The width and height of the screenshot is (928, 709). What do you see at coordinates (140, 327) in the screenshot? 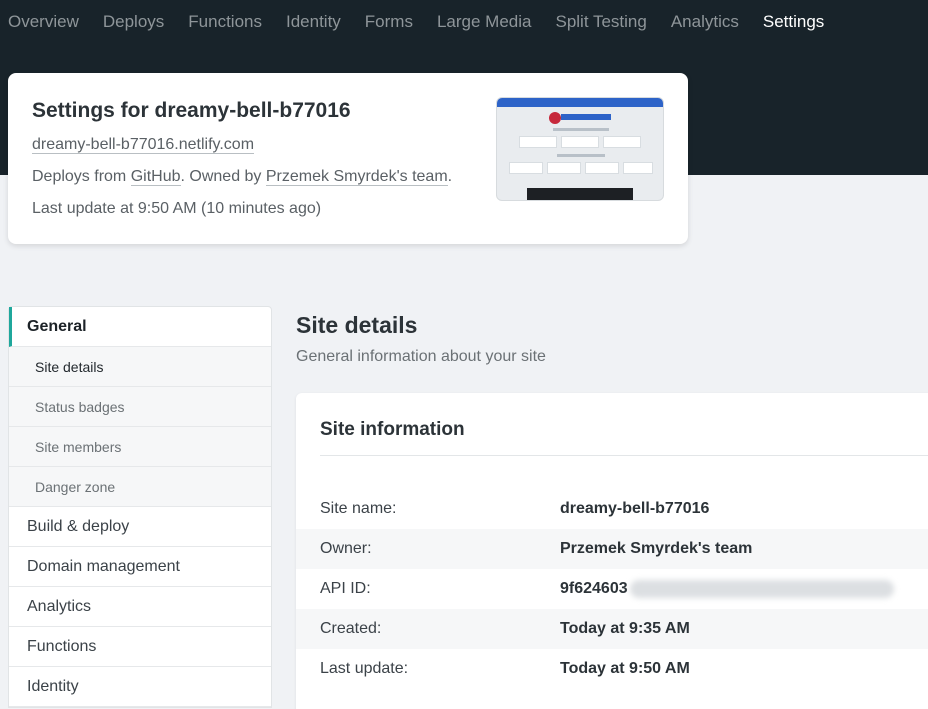
I see `sidebar-item-general: General` at bounding box center [140, 327].